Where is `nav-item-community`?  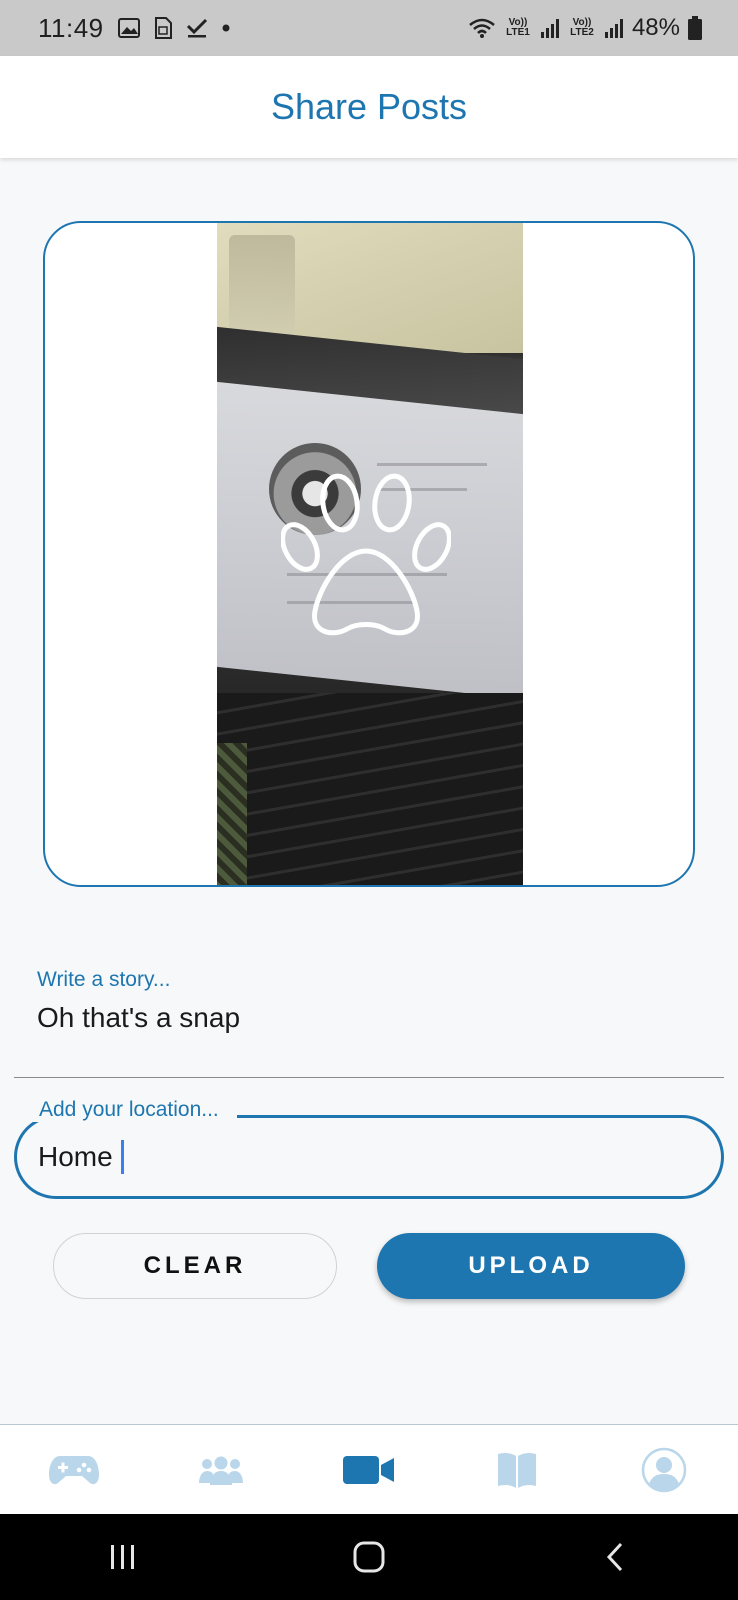 nav-item-community is located at coordinates (221, 1470).